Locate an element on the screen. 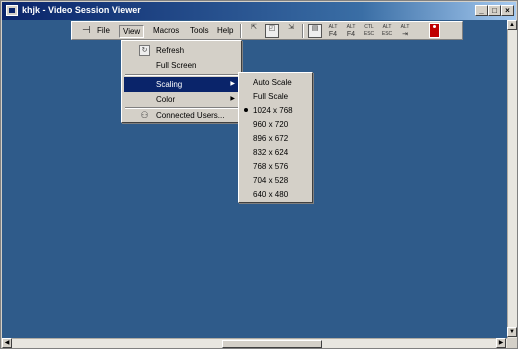  scaling-960x720: 960 x 720 is located at coordinates (275, 124).